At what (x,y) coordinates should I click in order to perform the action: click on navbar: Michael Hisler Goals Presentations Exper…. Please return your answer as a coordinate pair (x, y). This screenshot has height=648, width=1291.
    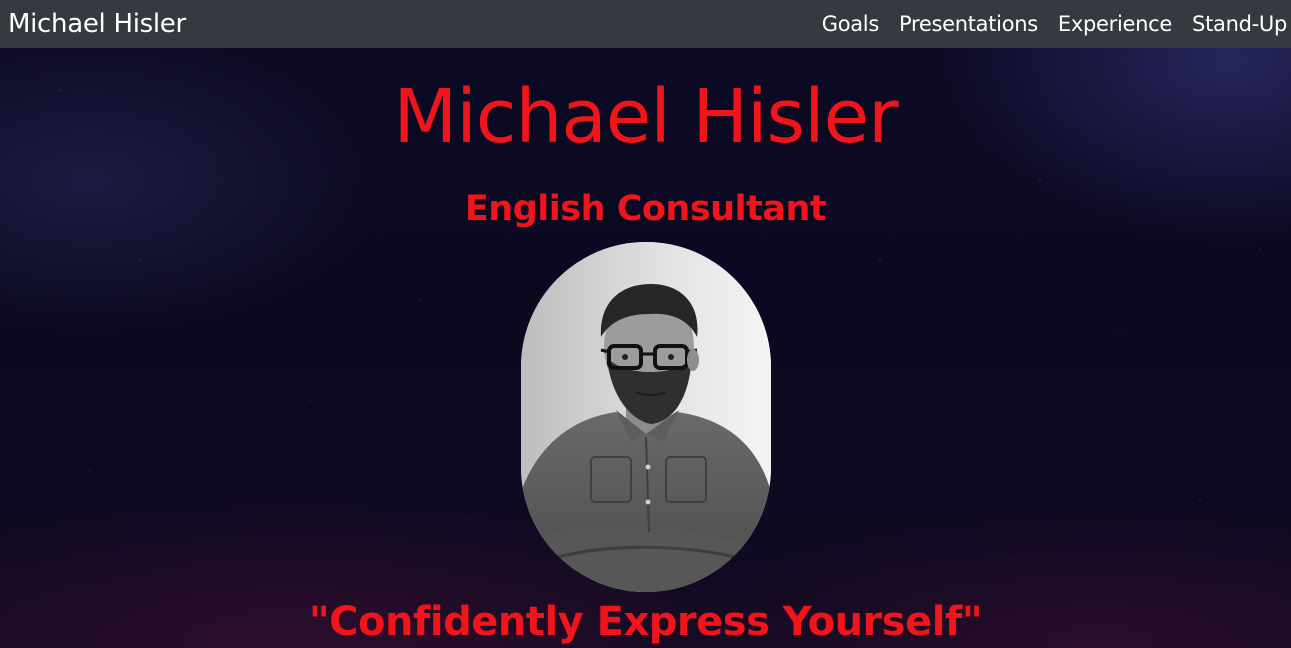
    Looking at the image, I should click on (645, 24).